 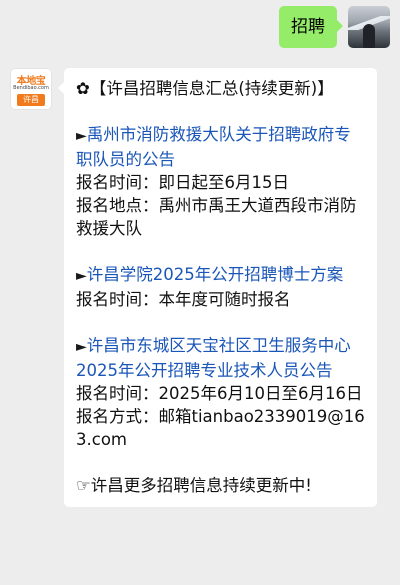 I want to click on outgoing-message-text: 招聘, so click(x=308, y=27).